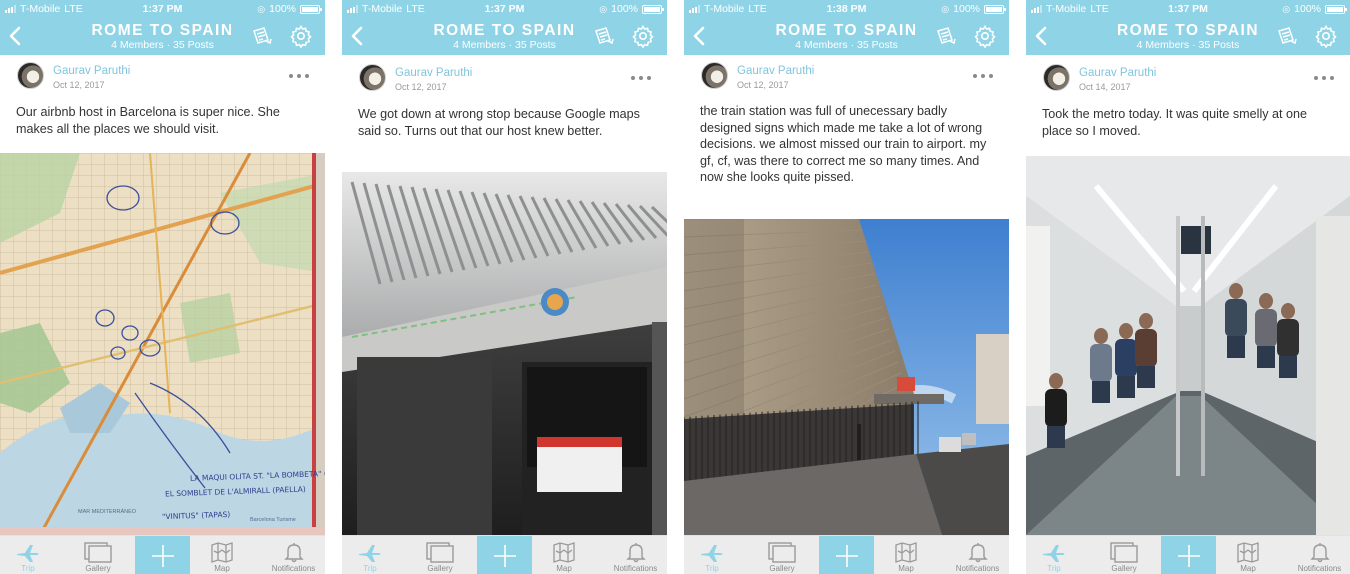  I want to click on tab-bar: Trip Gallery Map Notifications, so click(846, 554).